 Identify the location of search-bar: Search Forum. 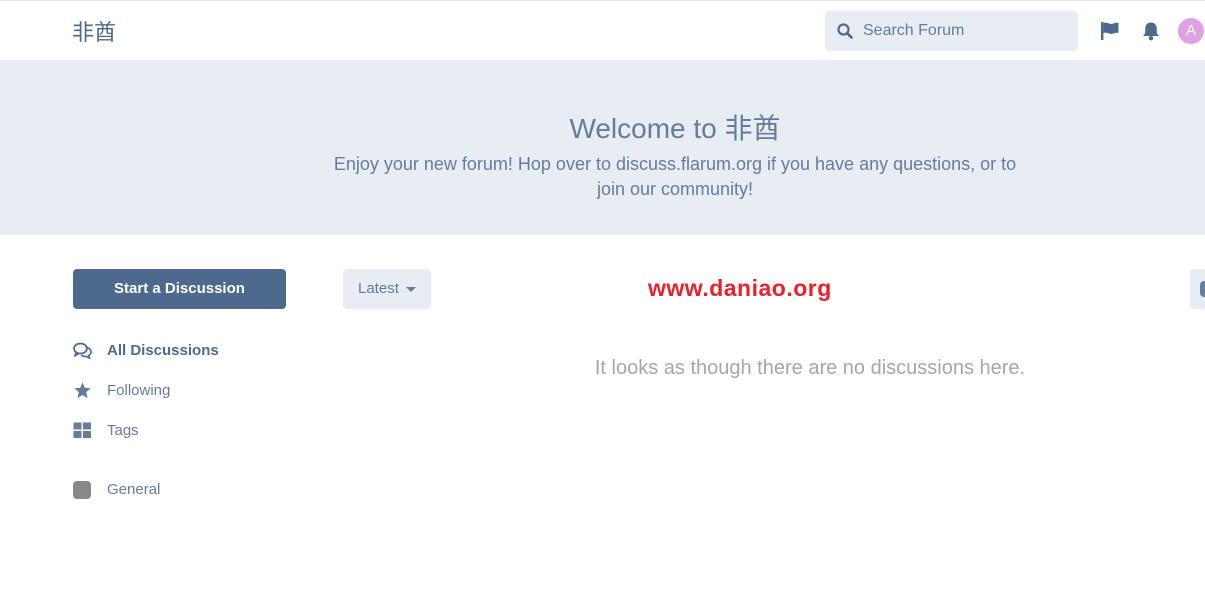
(951, 31).